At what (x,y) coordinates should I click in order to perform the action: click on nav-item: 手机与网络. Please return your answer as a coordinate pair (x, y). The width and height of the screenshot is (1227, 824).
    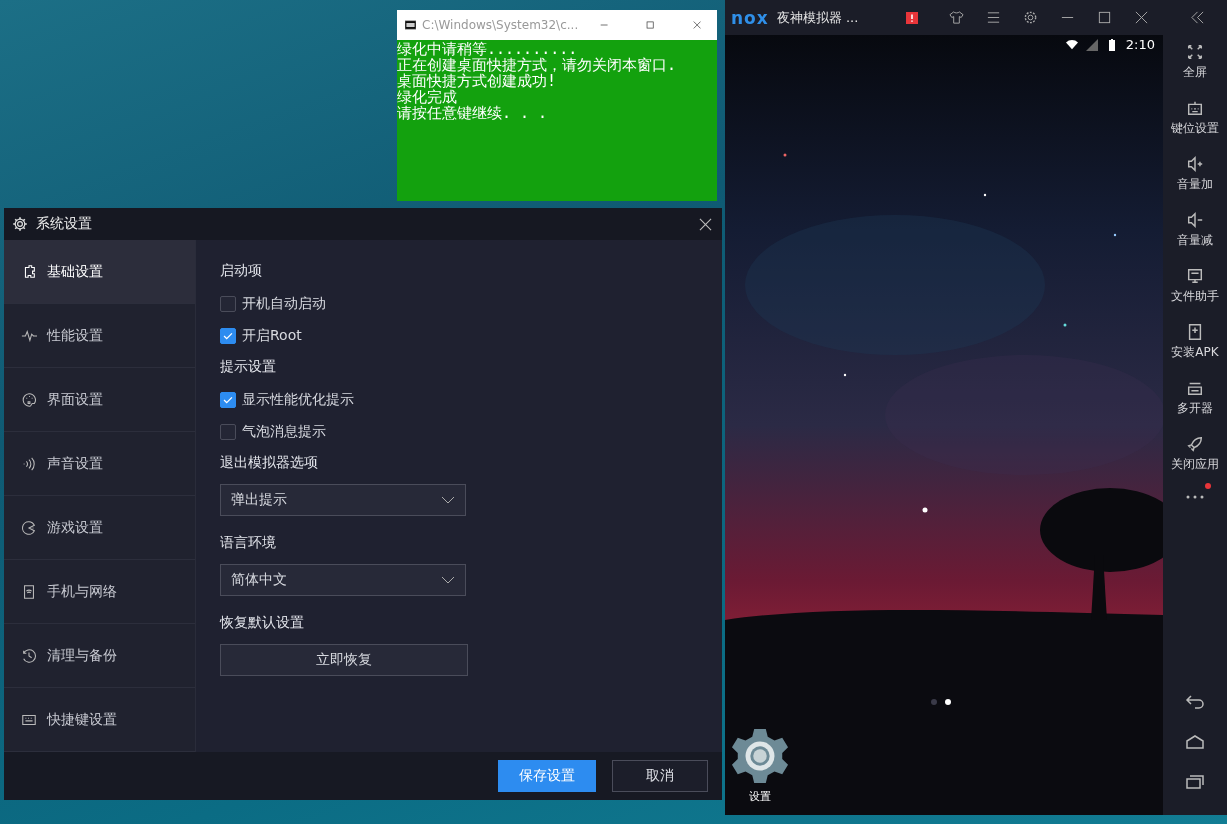
    Looking at the image, I should click on (99, 592).